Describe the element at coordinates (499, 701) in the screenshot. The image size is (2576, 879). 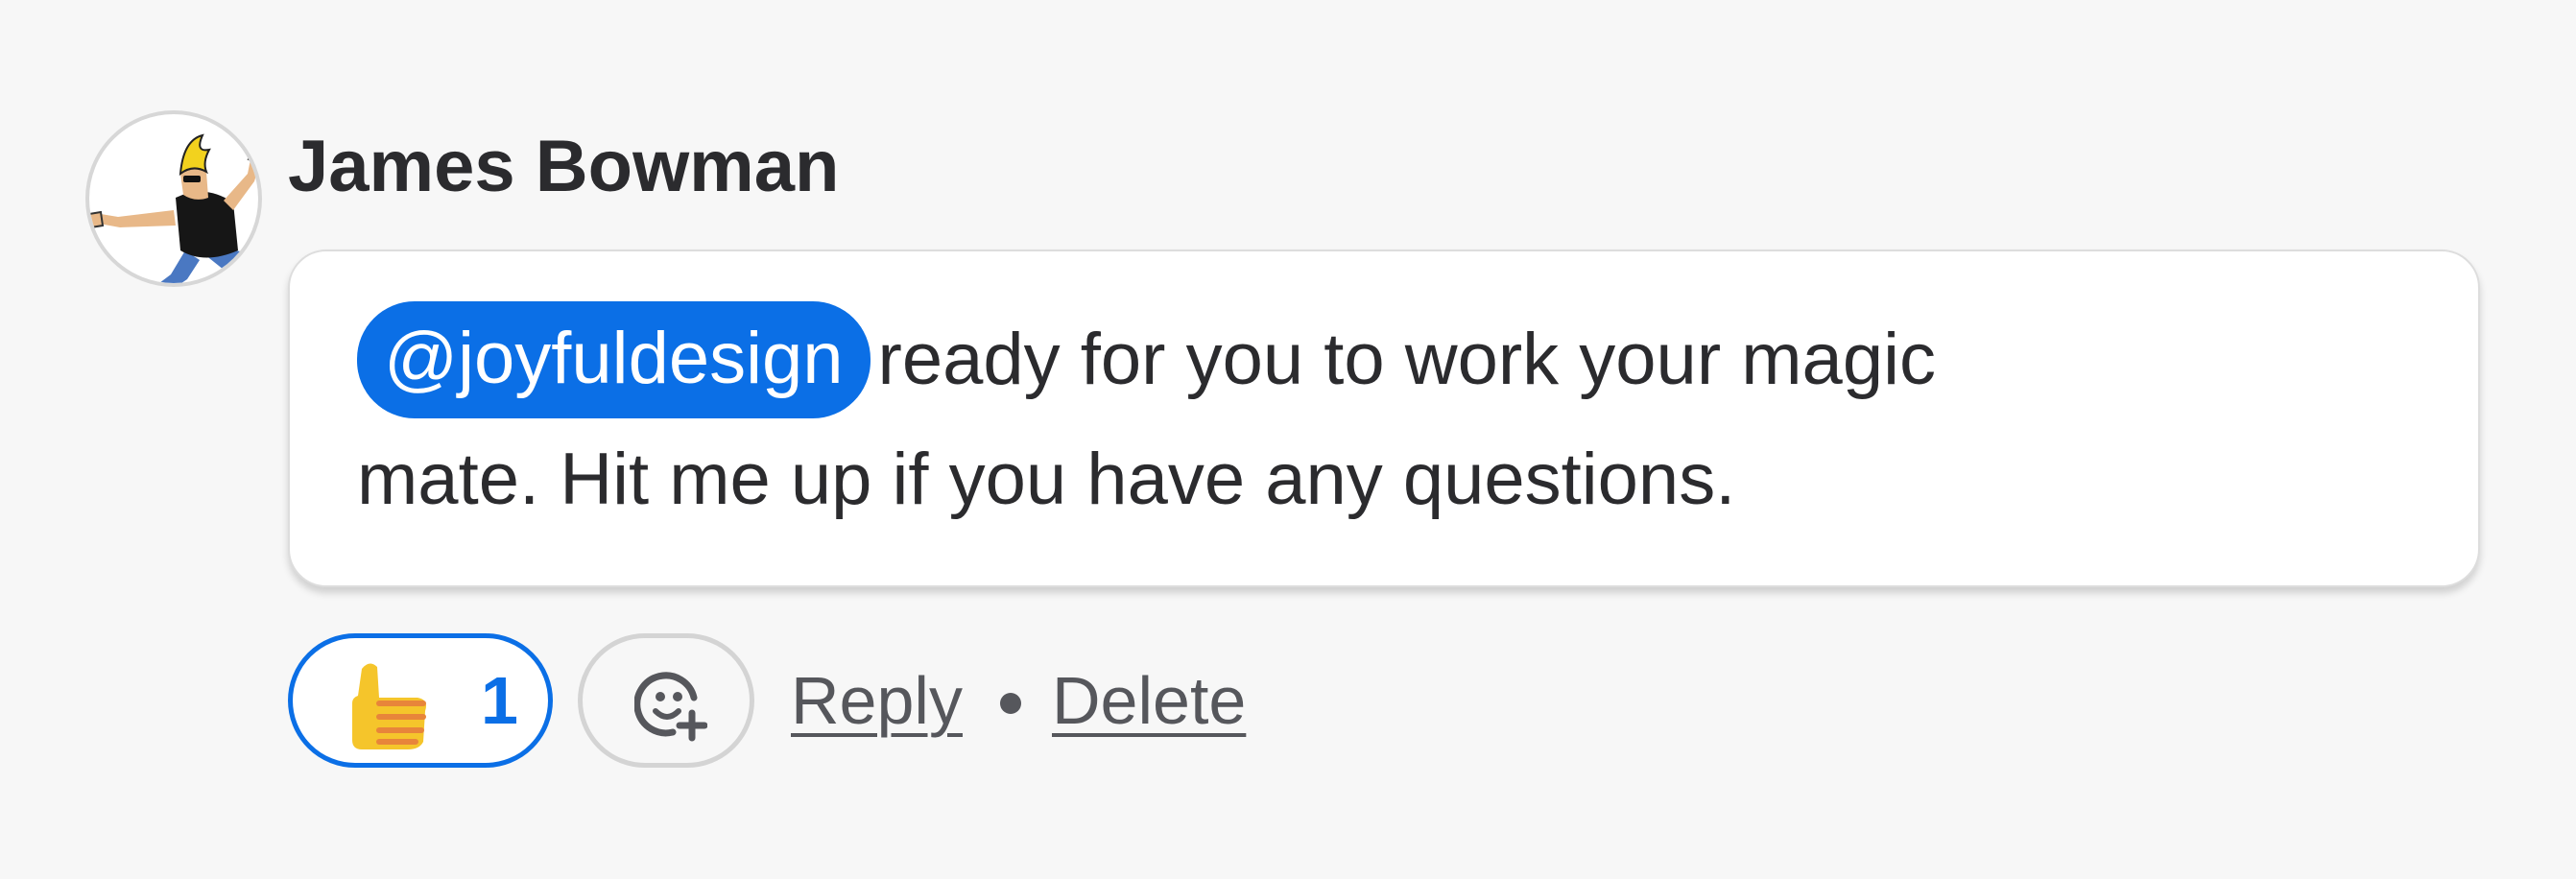
I see `reaction-count: 1` at that location.